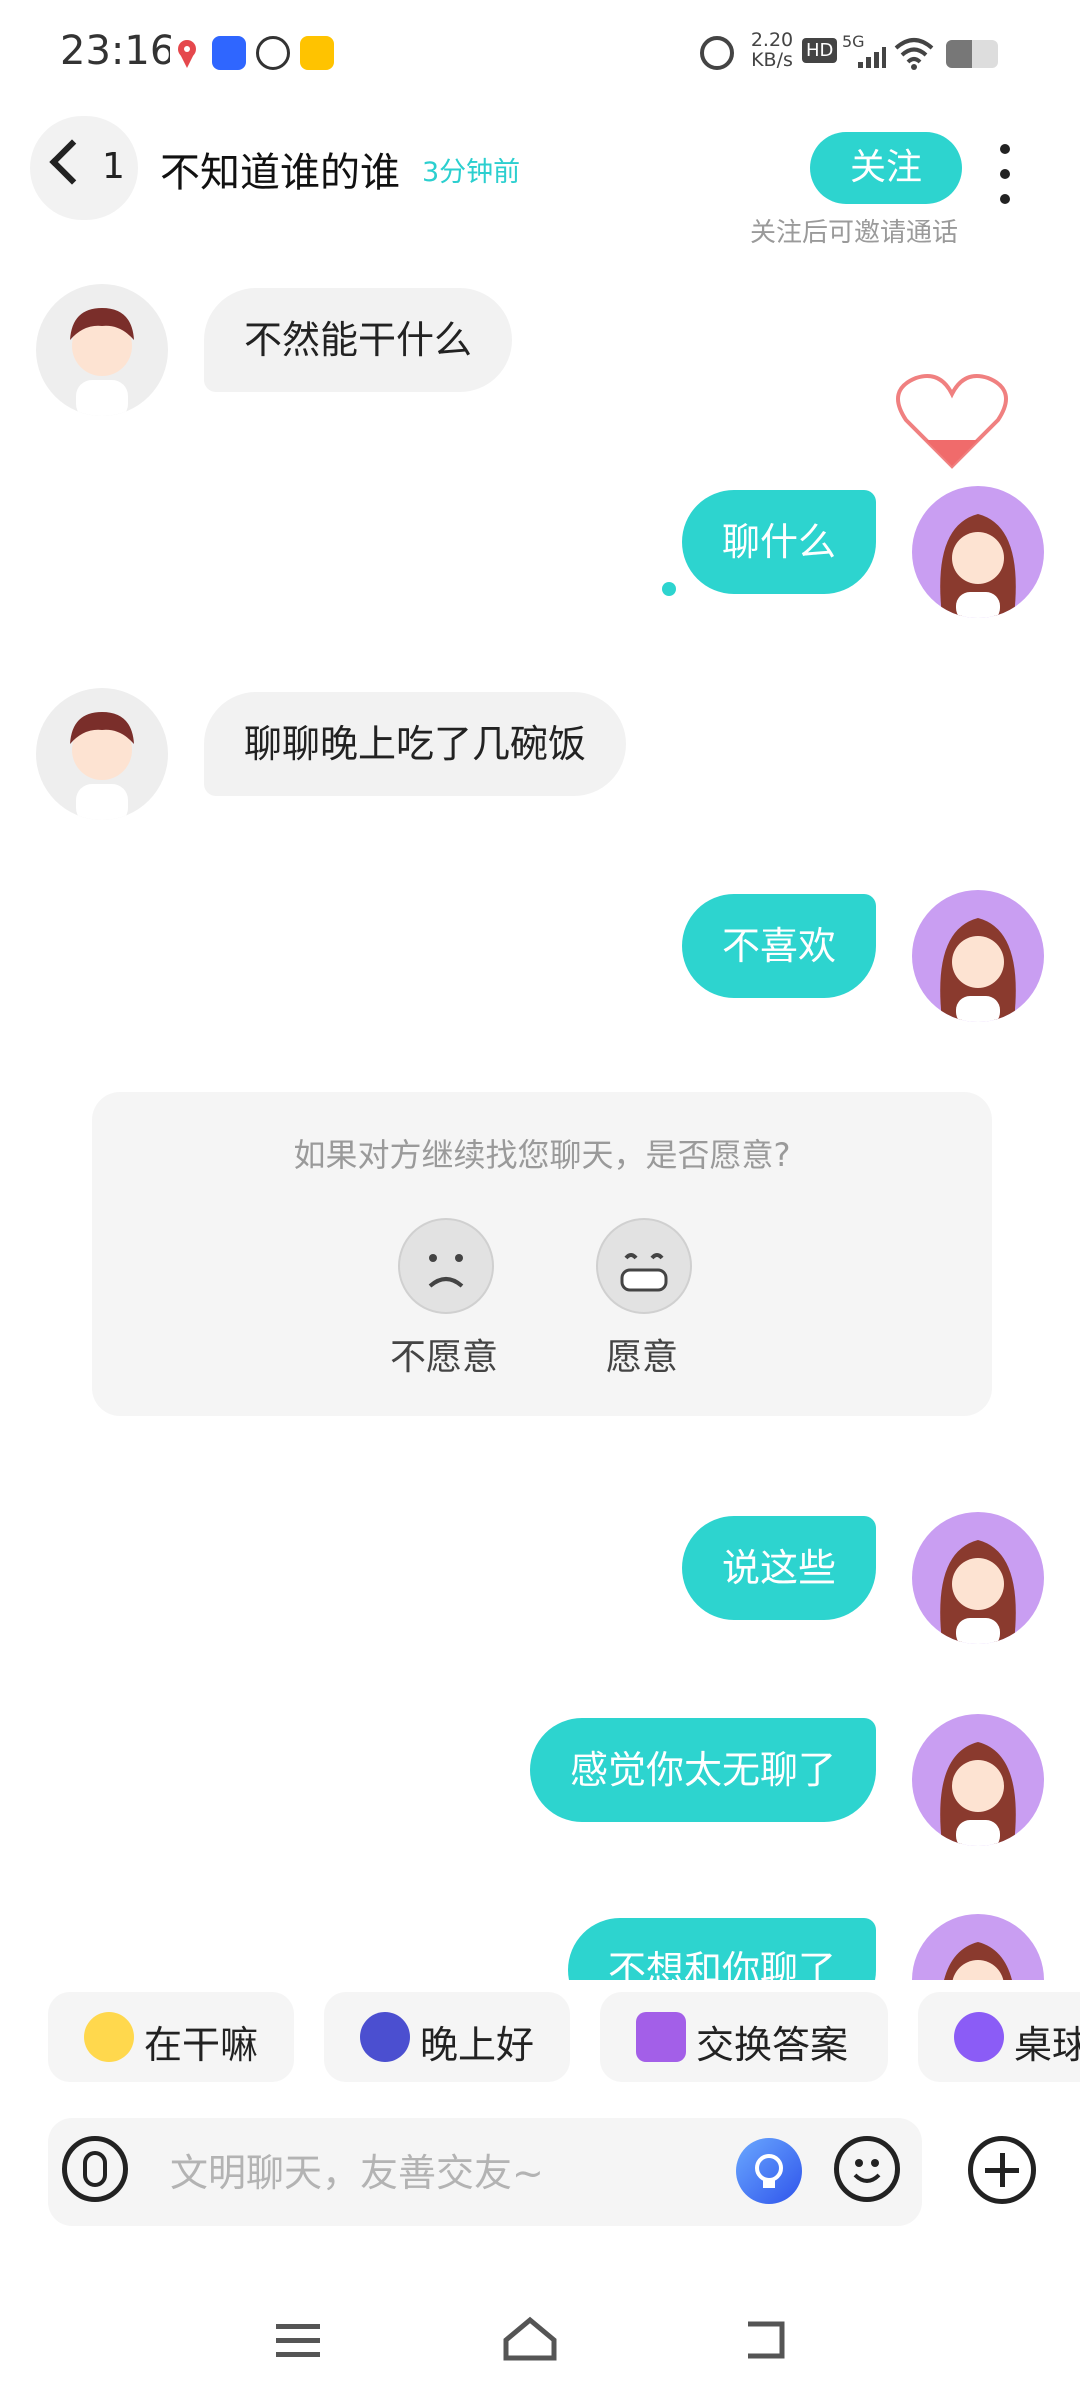  Describe the element at coordinates (530, 2340) in the screenshot. I see `home-icon` at that location.